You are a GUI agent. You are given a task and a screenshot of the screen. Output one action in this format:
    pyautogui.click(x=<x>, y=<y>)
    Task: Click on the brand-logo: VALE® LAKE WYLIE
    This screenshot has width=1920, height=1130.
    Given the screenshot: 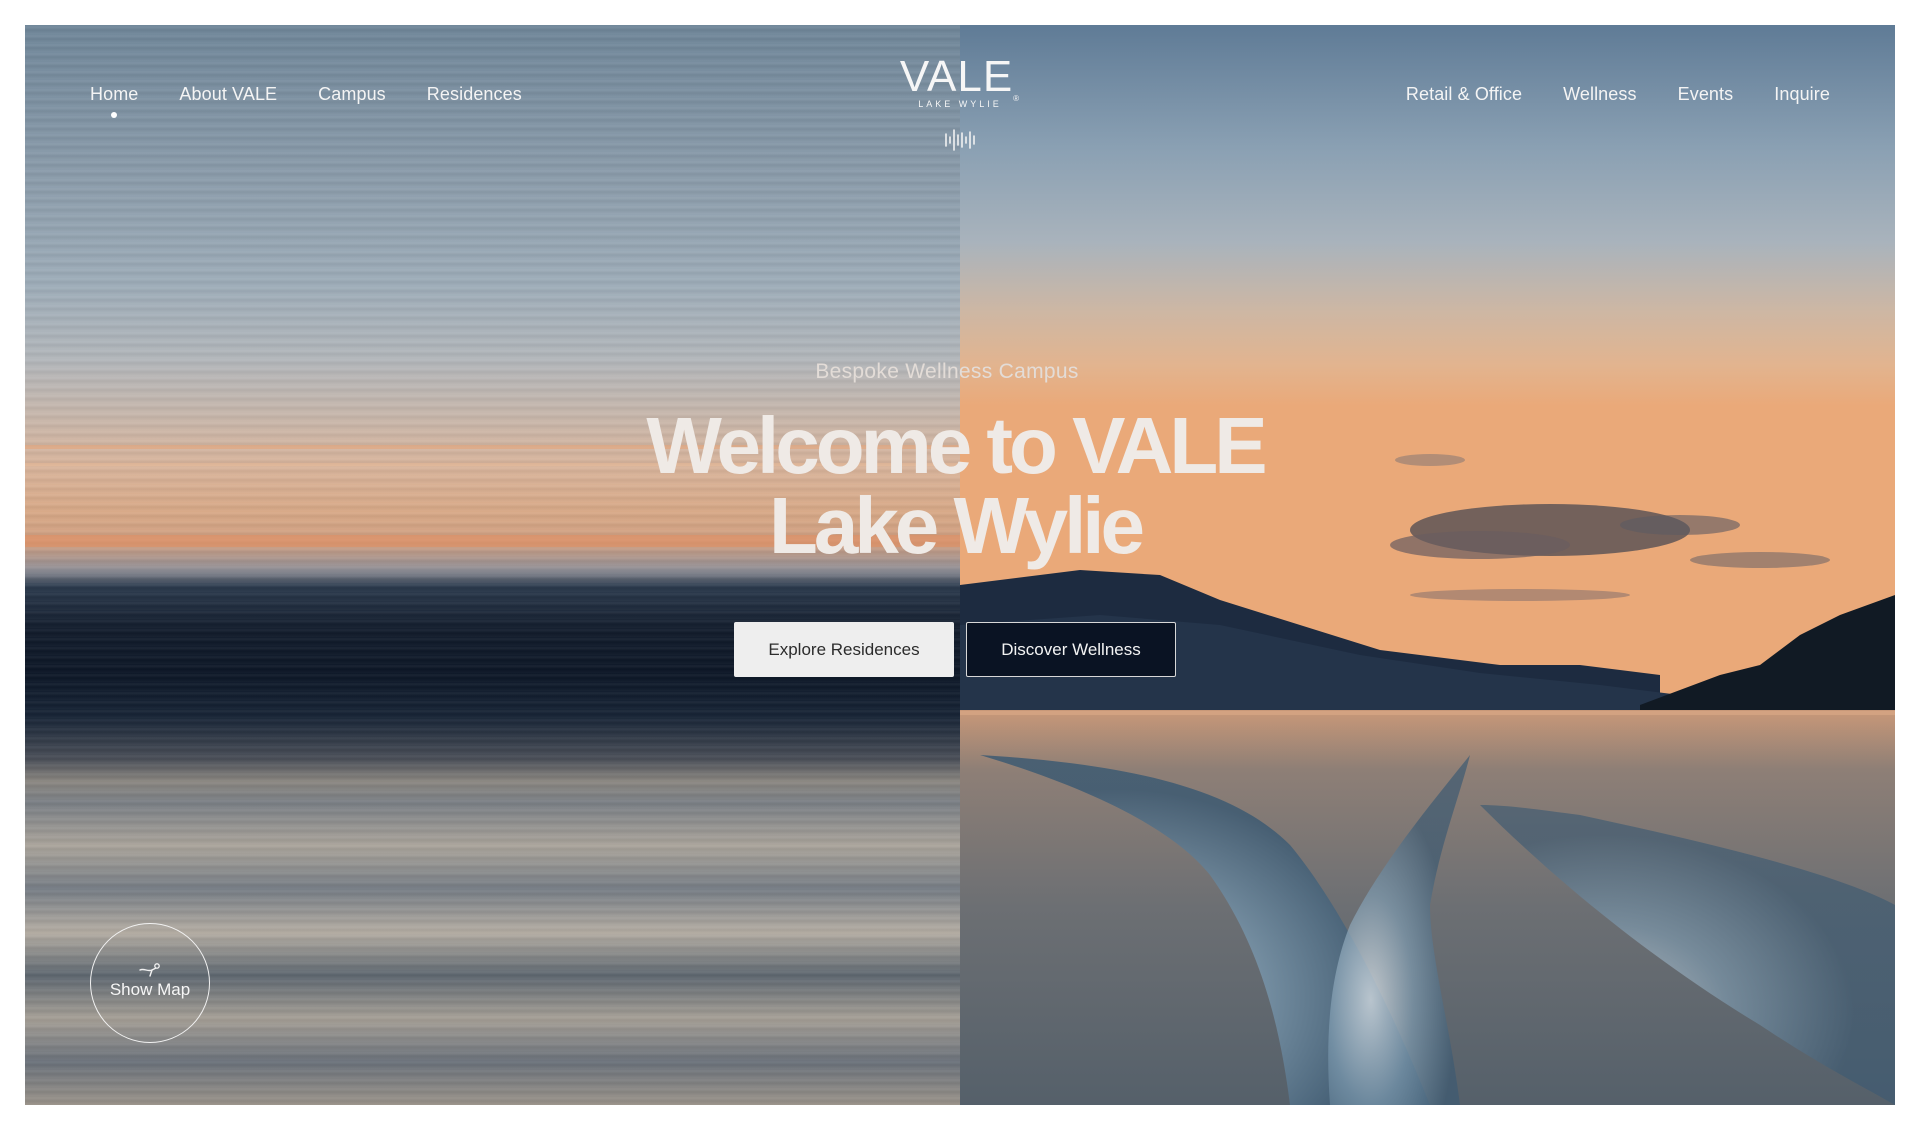 What is the action you would take?
    pyautogui.click(x=959, y=81)
    